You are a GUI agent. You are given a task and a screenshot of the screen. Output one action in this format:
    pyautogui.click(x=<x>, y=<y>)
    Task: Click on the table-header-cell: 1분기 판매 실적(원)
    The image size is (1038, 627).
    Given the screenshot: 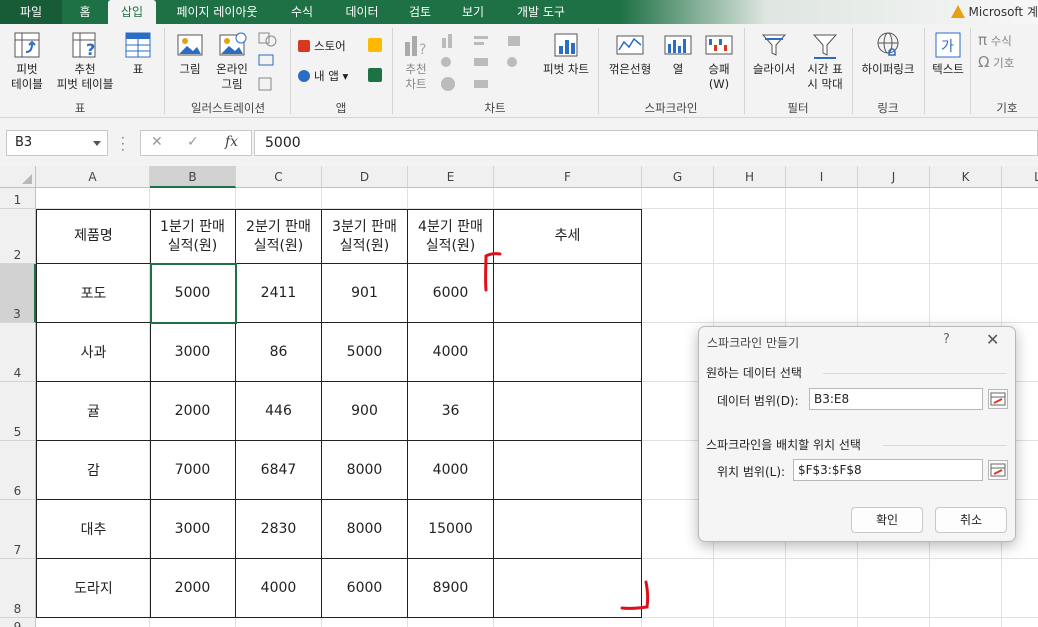 What is the action you would take?
    pyautogui.click(x=193, y=236)
    